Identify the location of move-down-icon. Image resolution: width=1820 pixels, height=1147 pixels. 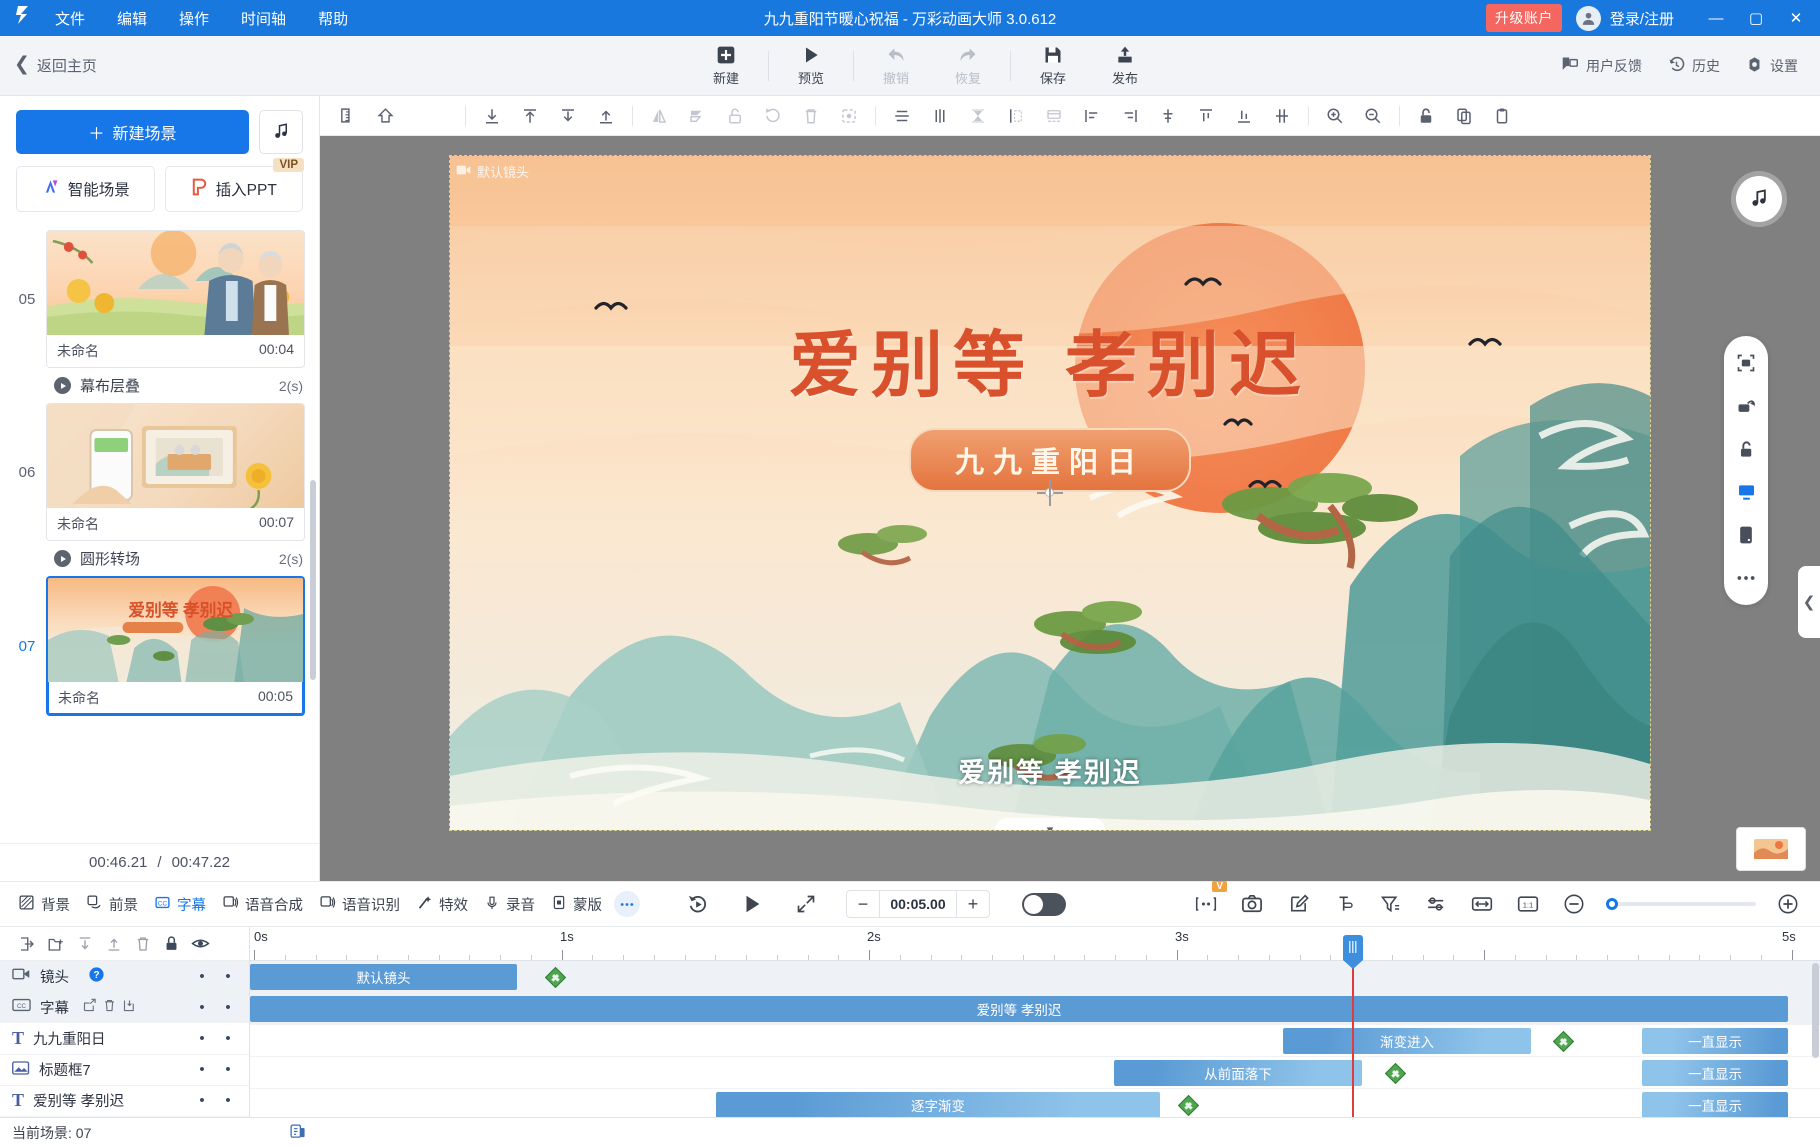
(84, 944).